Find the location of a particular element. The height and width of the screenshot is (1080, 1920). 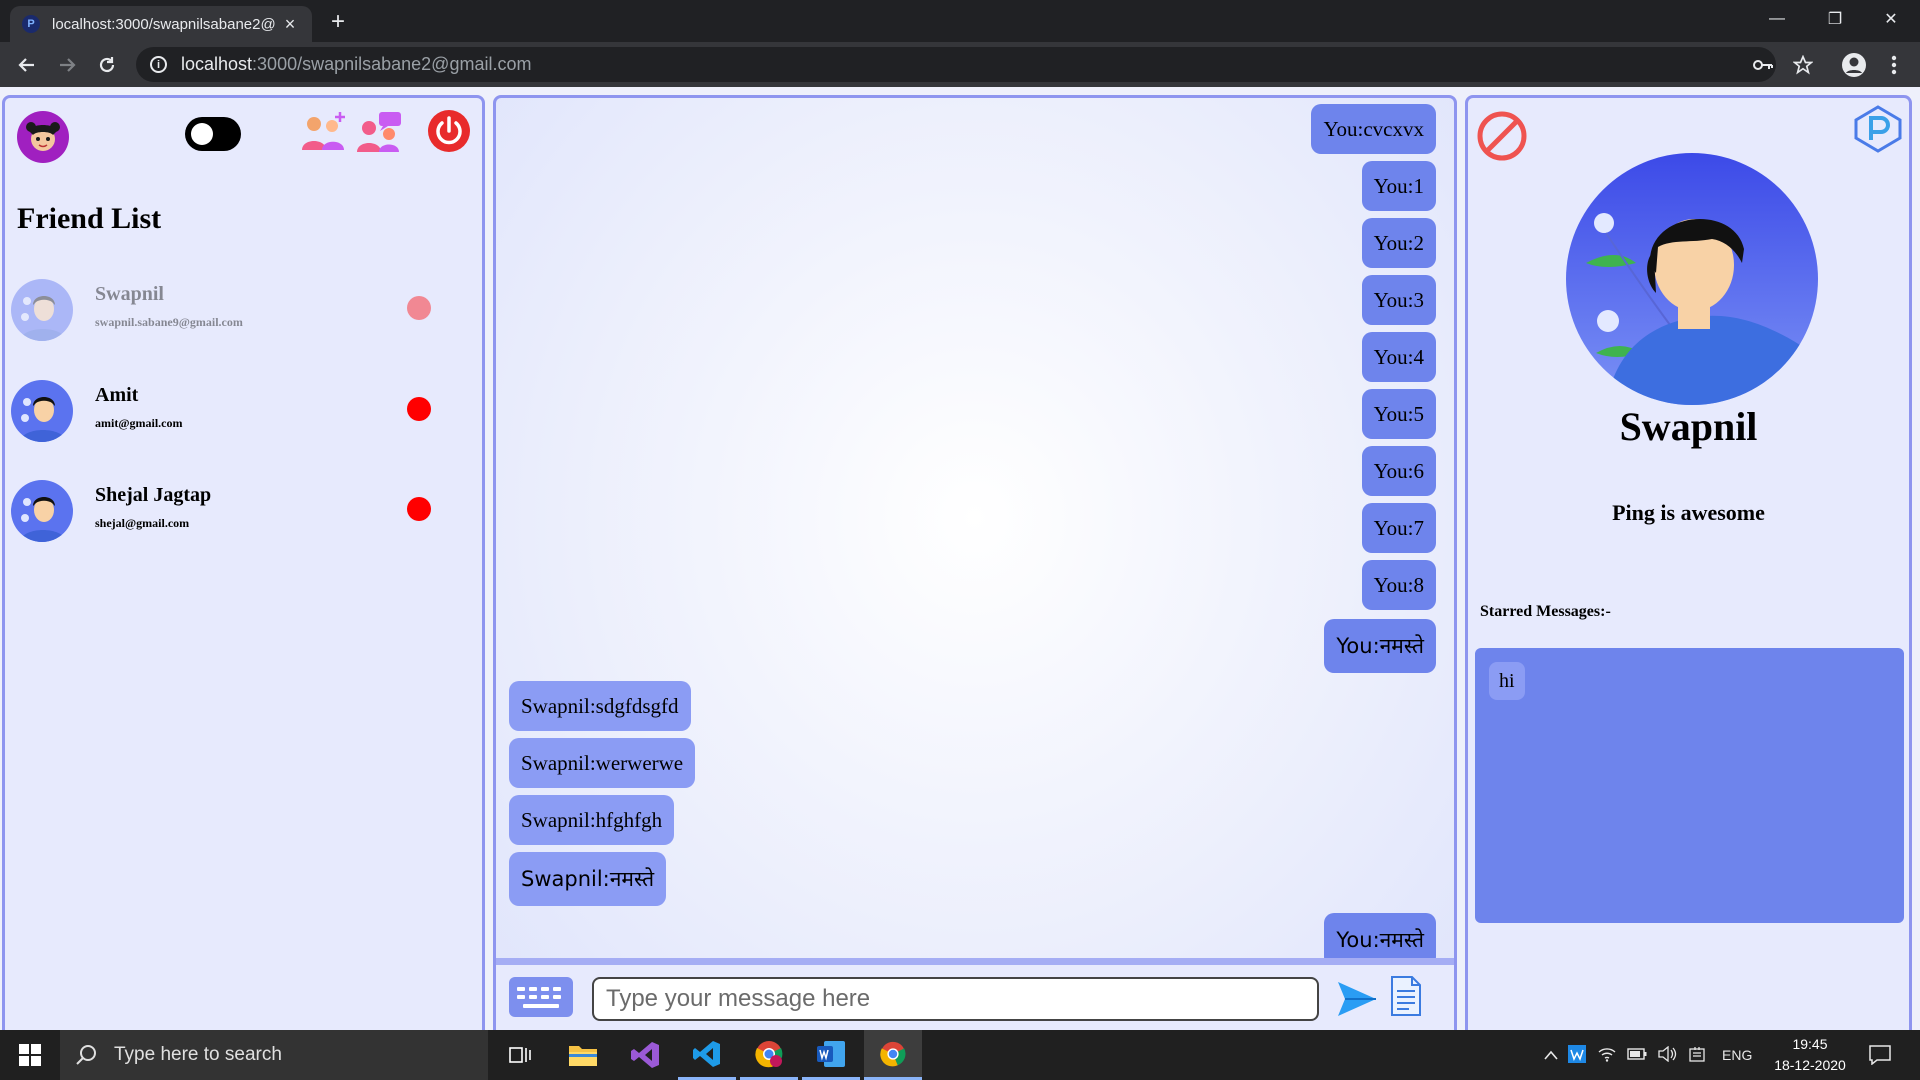

reload-icon is located at coordinates (107, 65).